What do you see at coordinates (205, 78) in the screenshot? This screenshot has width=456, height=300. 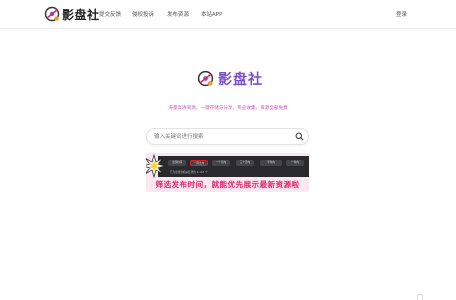 I see `hero-logo-icon` at bounding box center [205, 78].